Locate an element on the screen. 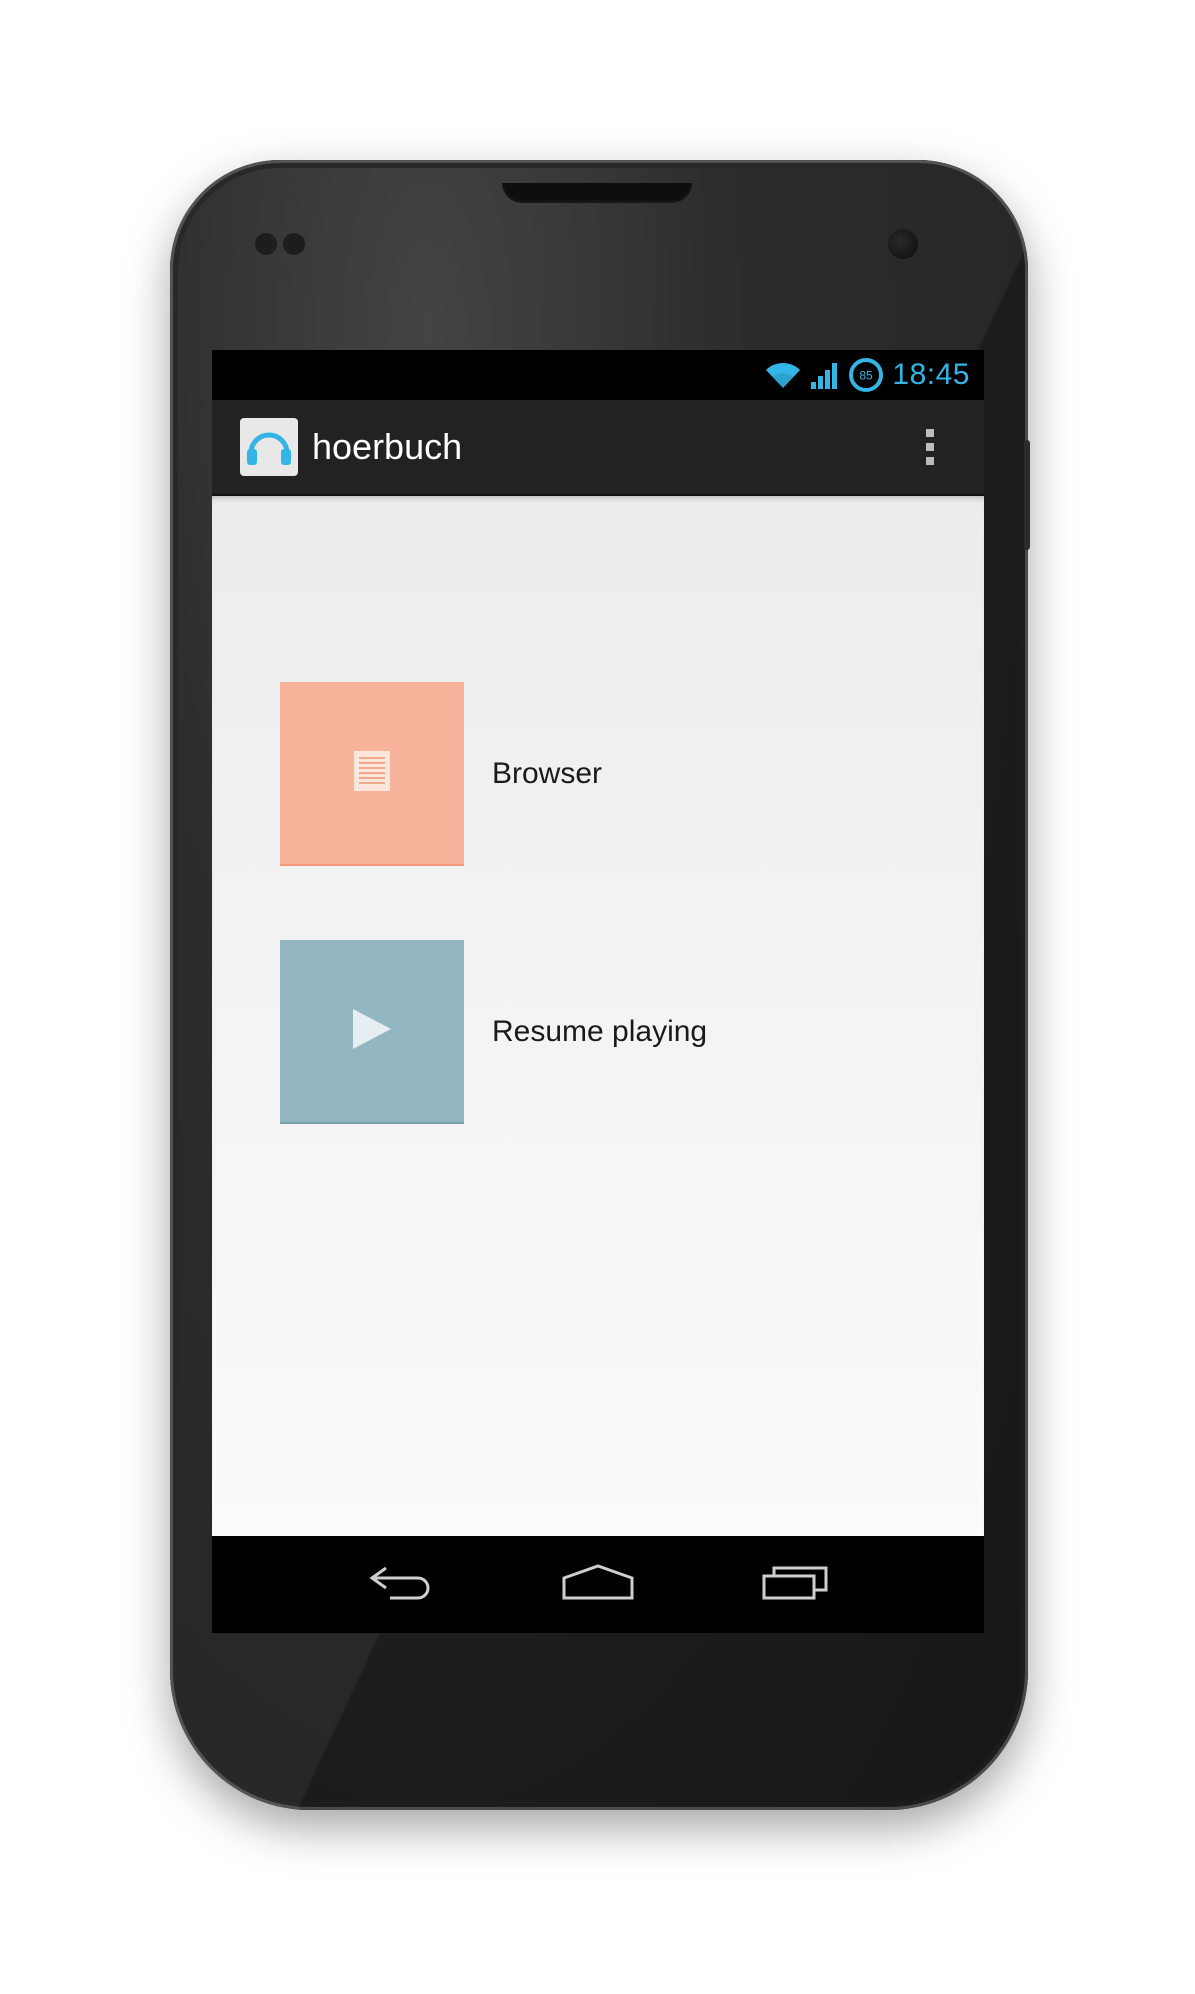 This screenshot has height=1994, width=1195. overflow-menu-button is located at coordinates (930, 447).